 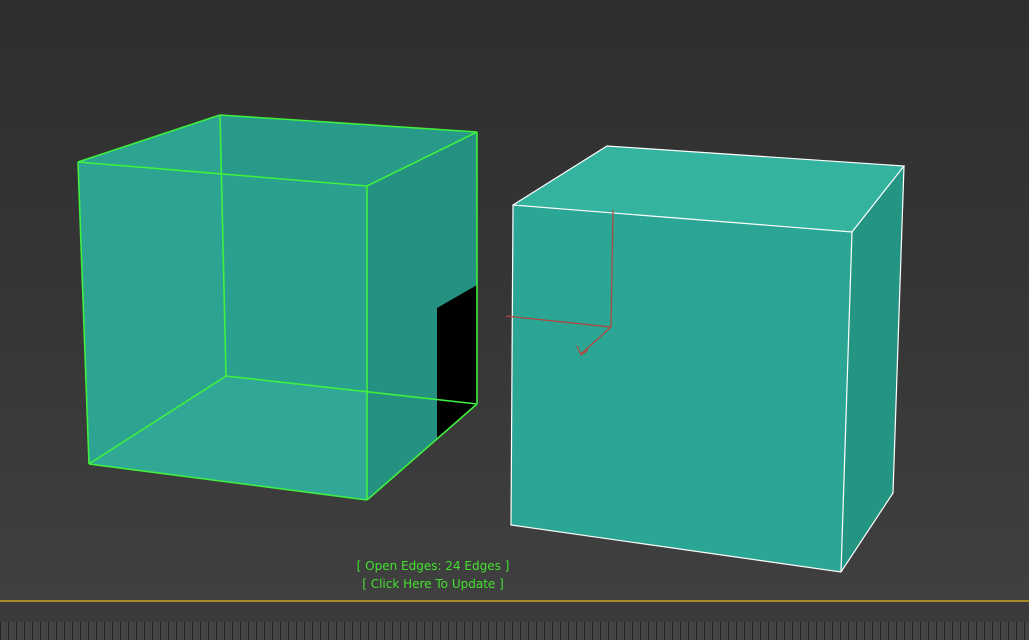 What do you see at coordinates (457, 361) in the screenshot?
I see `open-edge-hole` at bounding box center [457, 361].